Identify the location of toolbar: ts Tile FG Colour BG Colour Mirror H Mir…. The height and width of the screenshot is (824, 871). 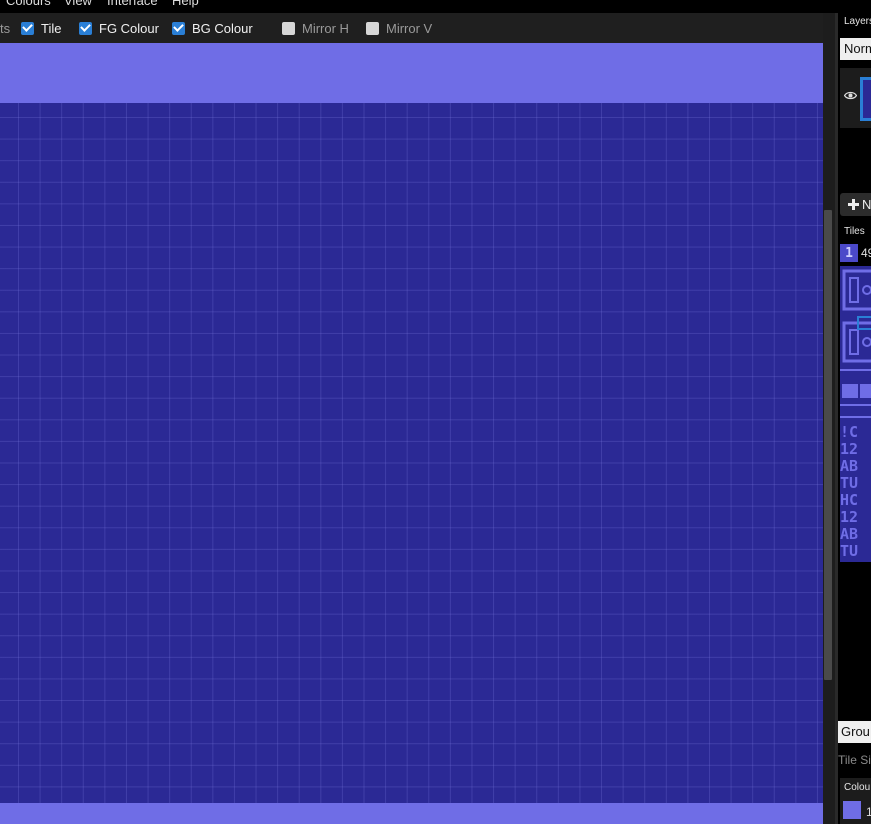
(417, 28).